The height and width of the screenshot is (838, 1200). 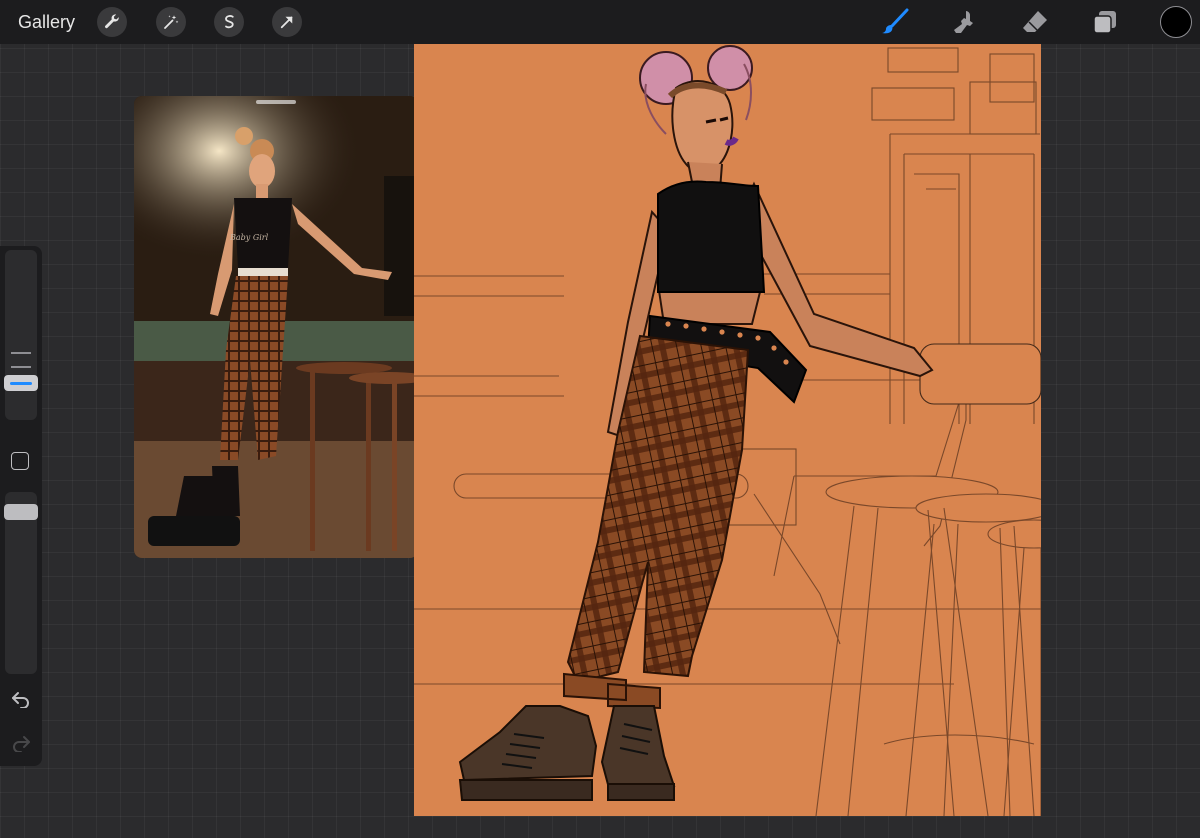 I want to click on eraser-button, so click(x=1035, y=22).